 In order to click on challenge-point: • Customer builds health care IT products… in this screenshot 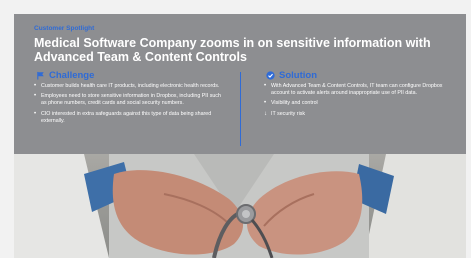, I will do `click(127, 86)`.